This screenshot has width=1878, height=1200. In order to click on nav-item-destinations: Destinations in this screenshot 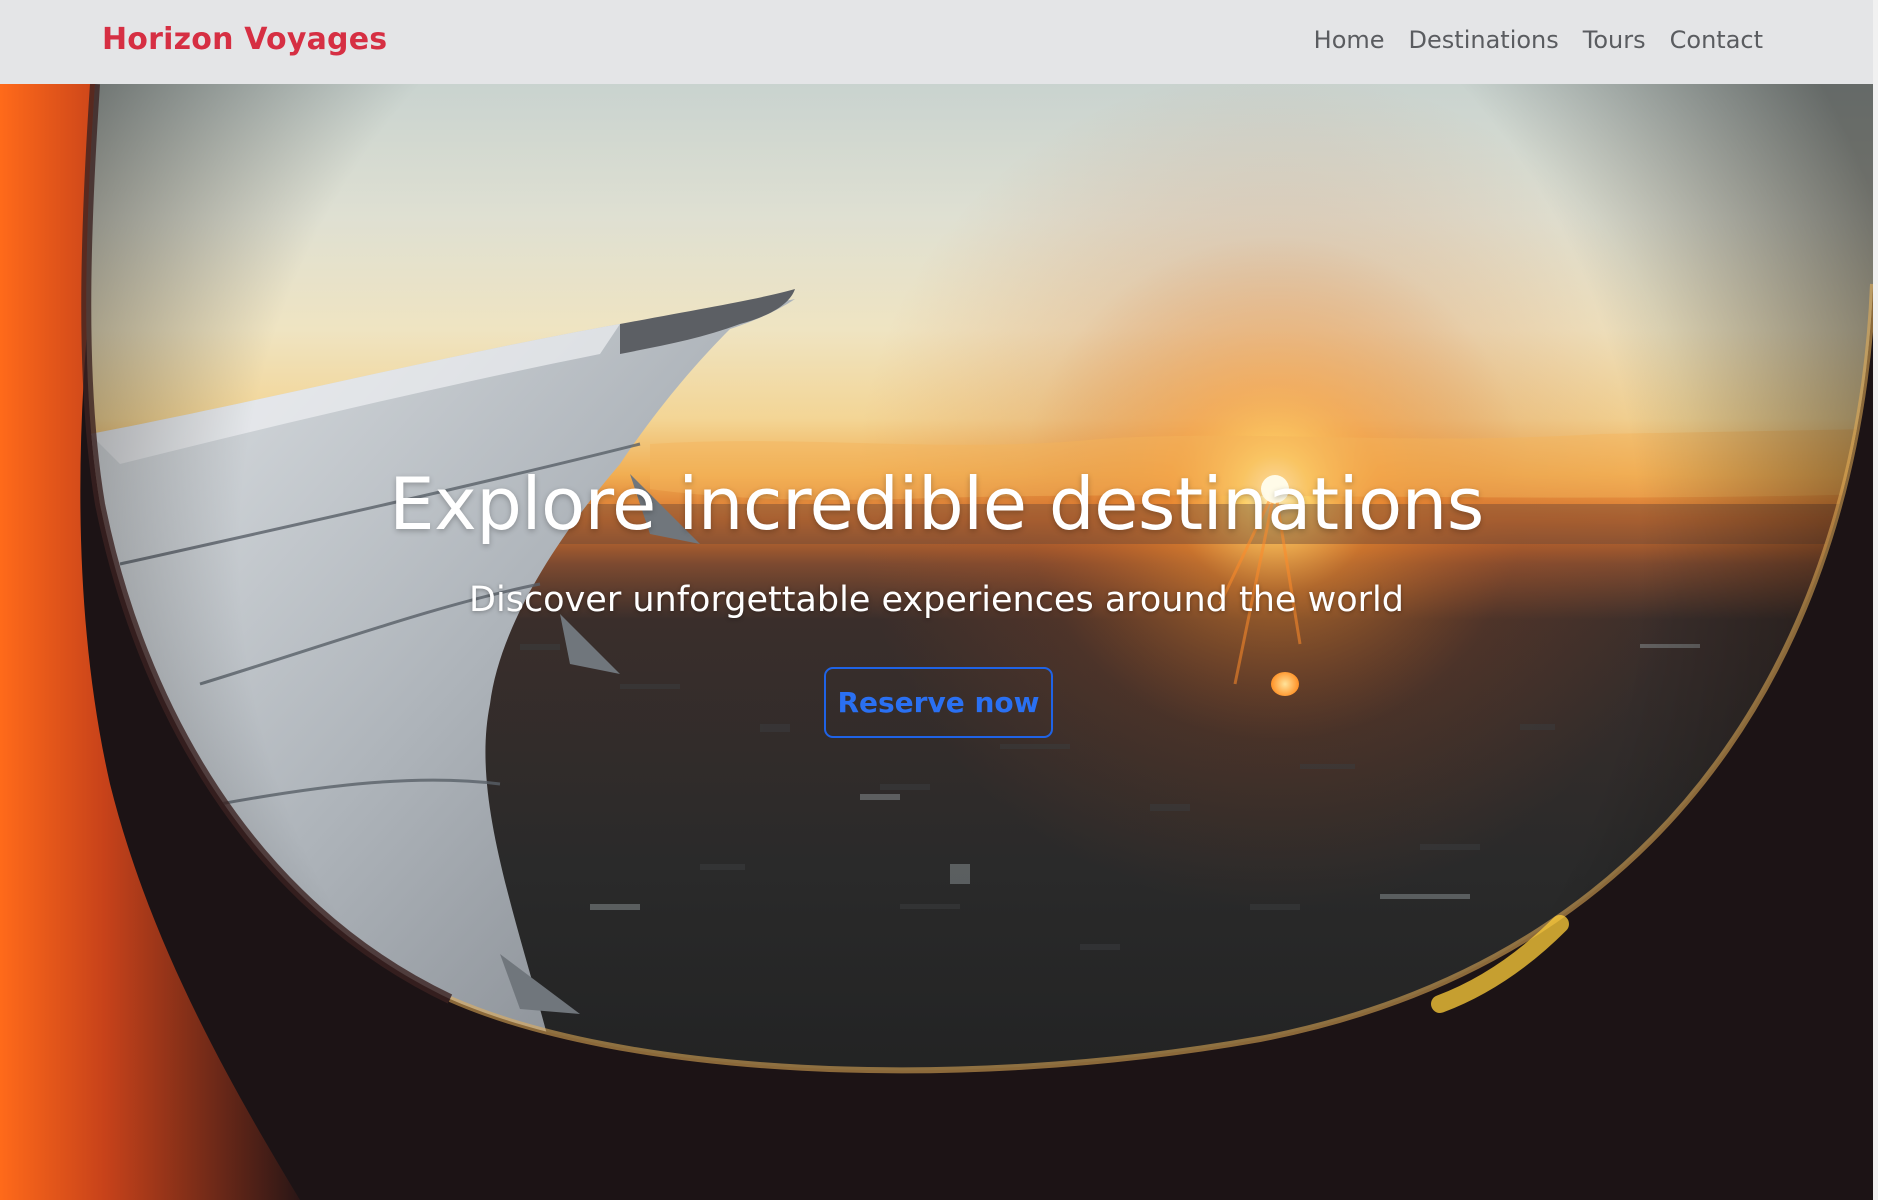, I will do `click(1484, 40)`.